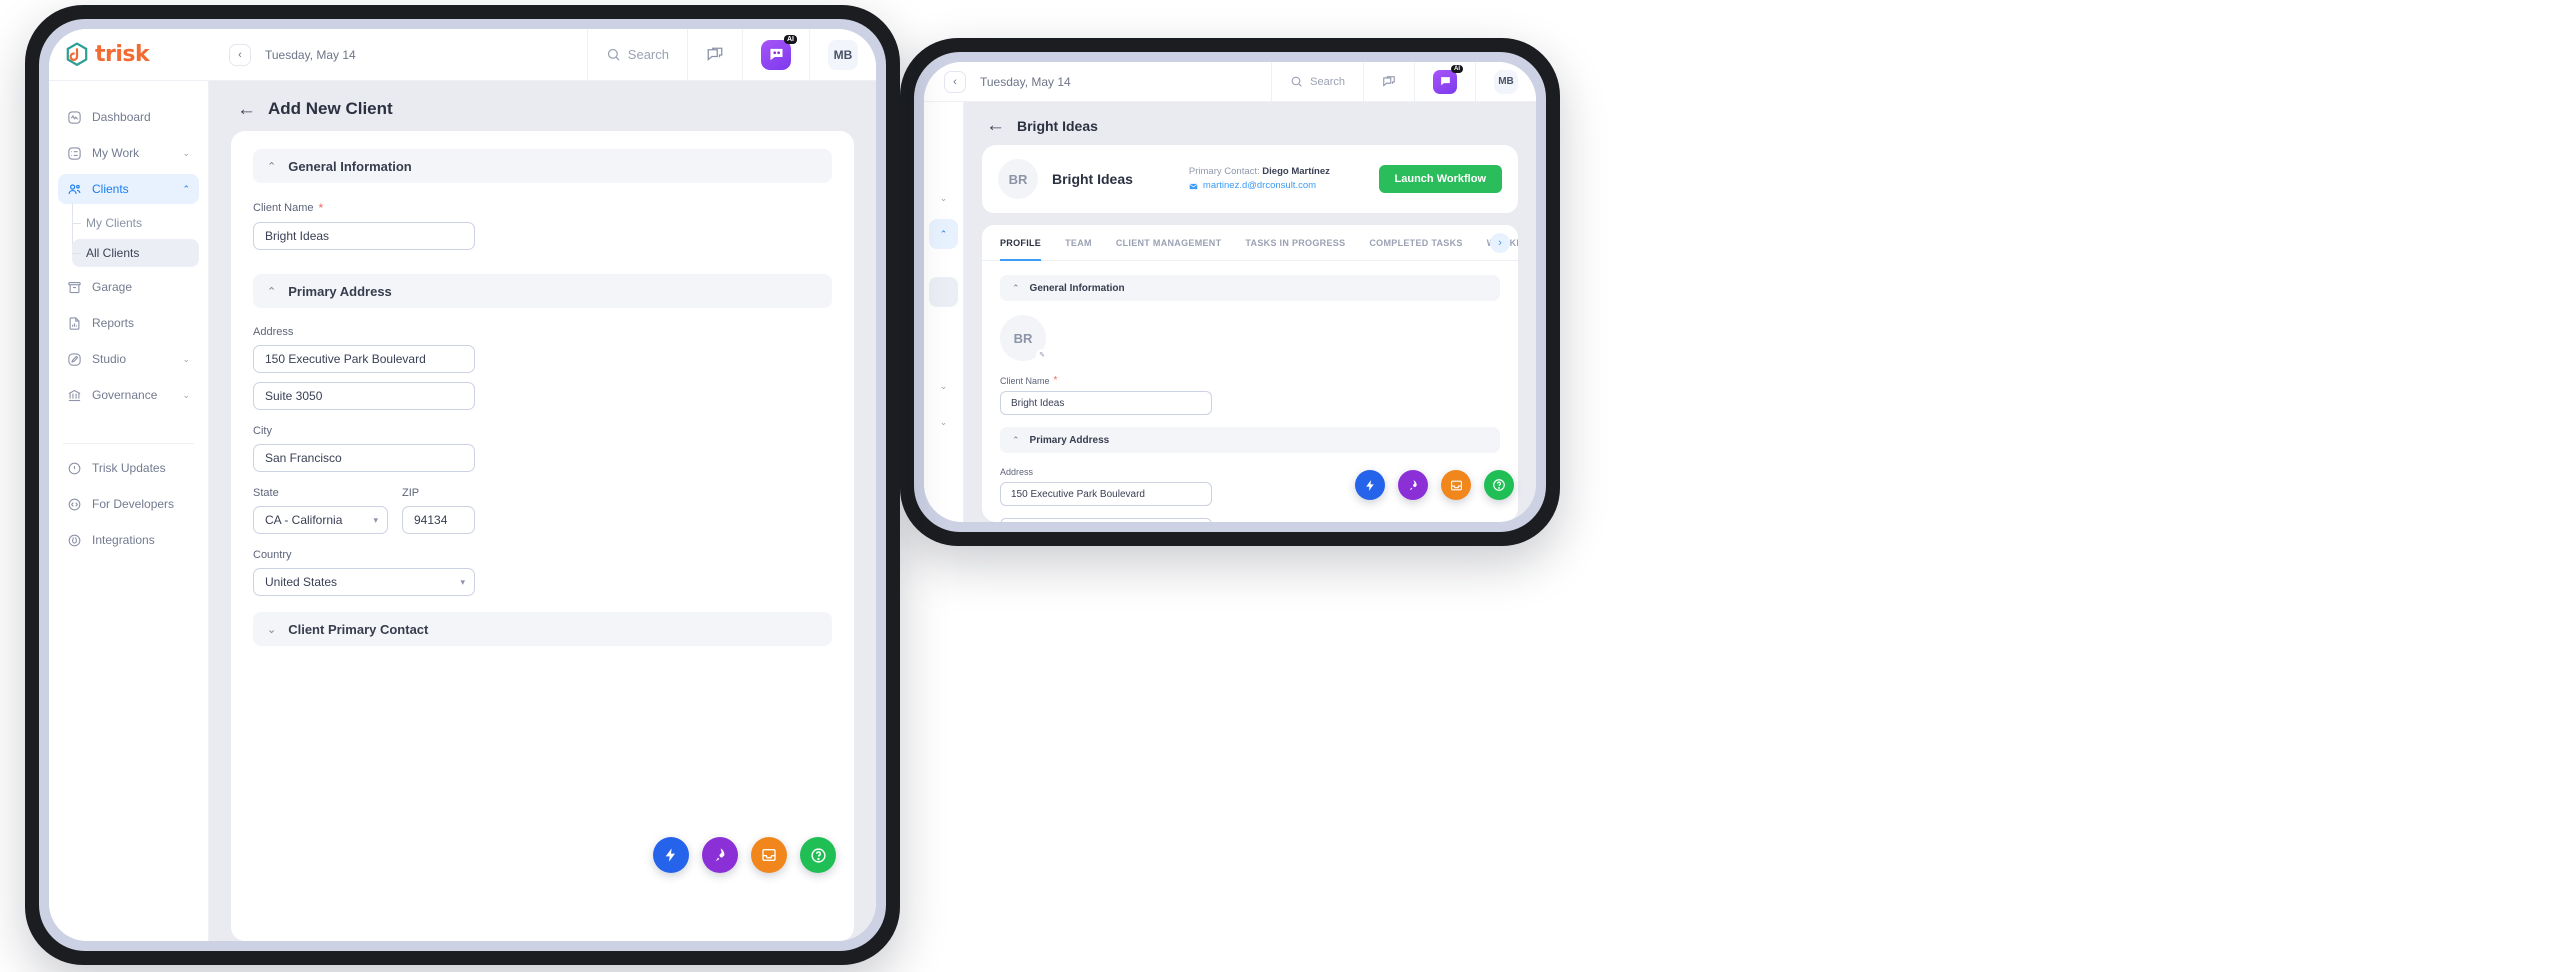  I want to click on sidebar-item-dashboard: Dashboard, so click(128, 117).